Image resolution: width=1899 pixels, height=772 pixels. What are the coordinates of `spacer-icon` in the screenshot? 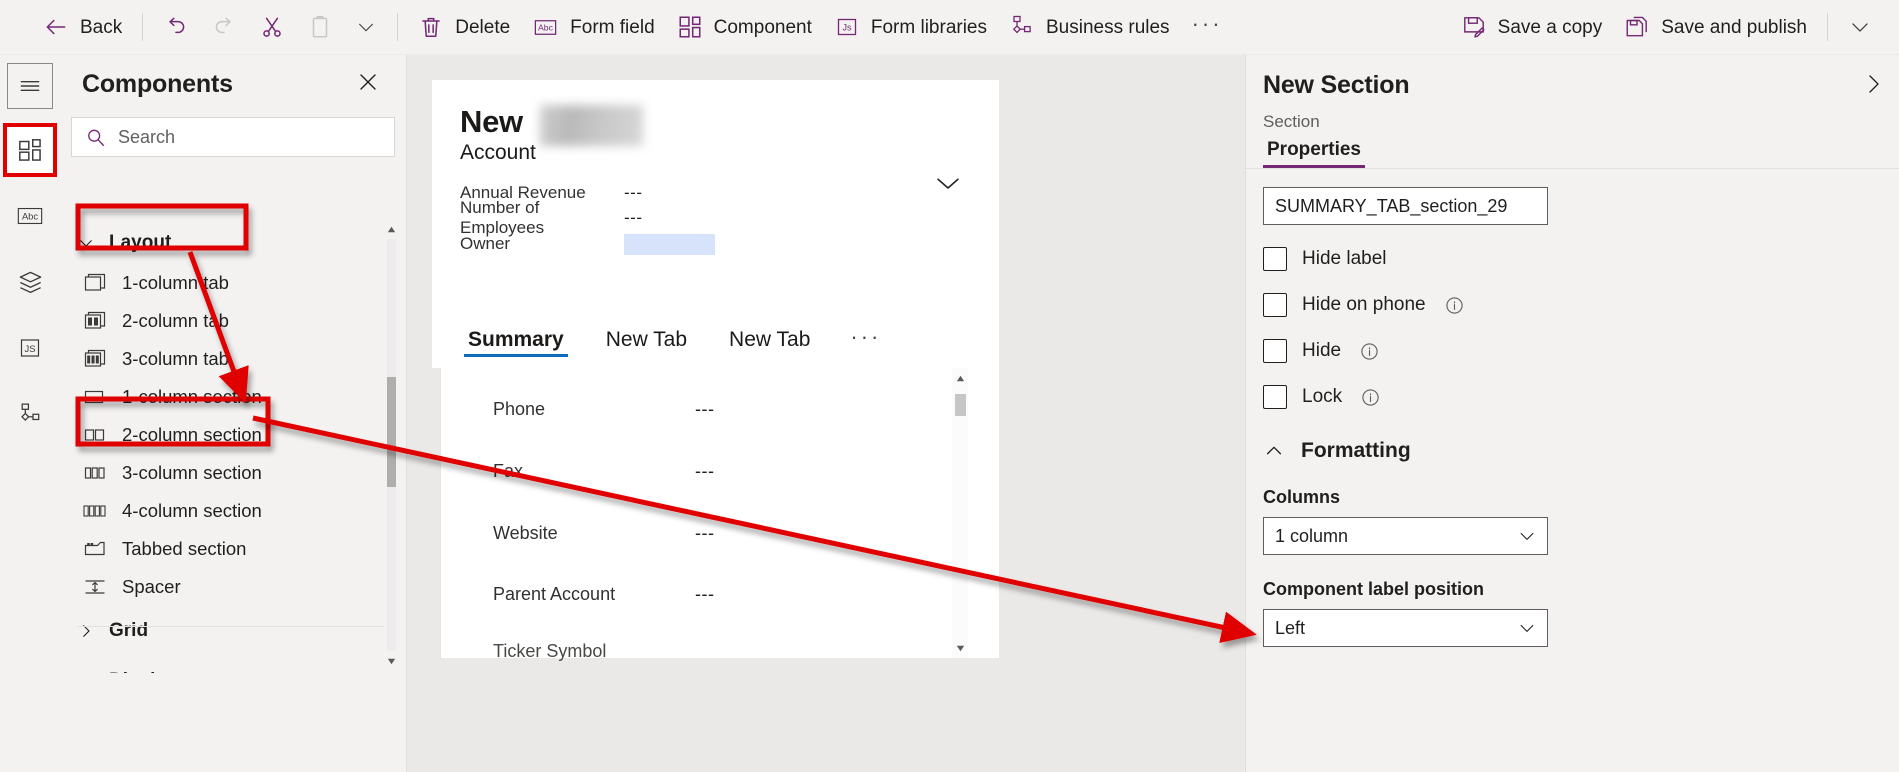 It's located at (95, 587).